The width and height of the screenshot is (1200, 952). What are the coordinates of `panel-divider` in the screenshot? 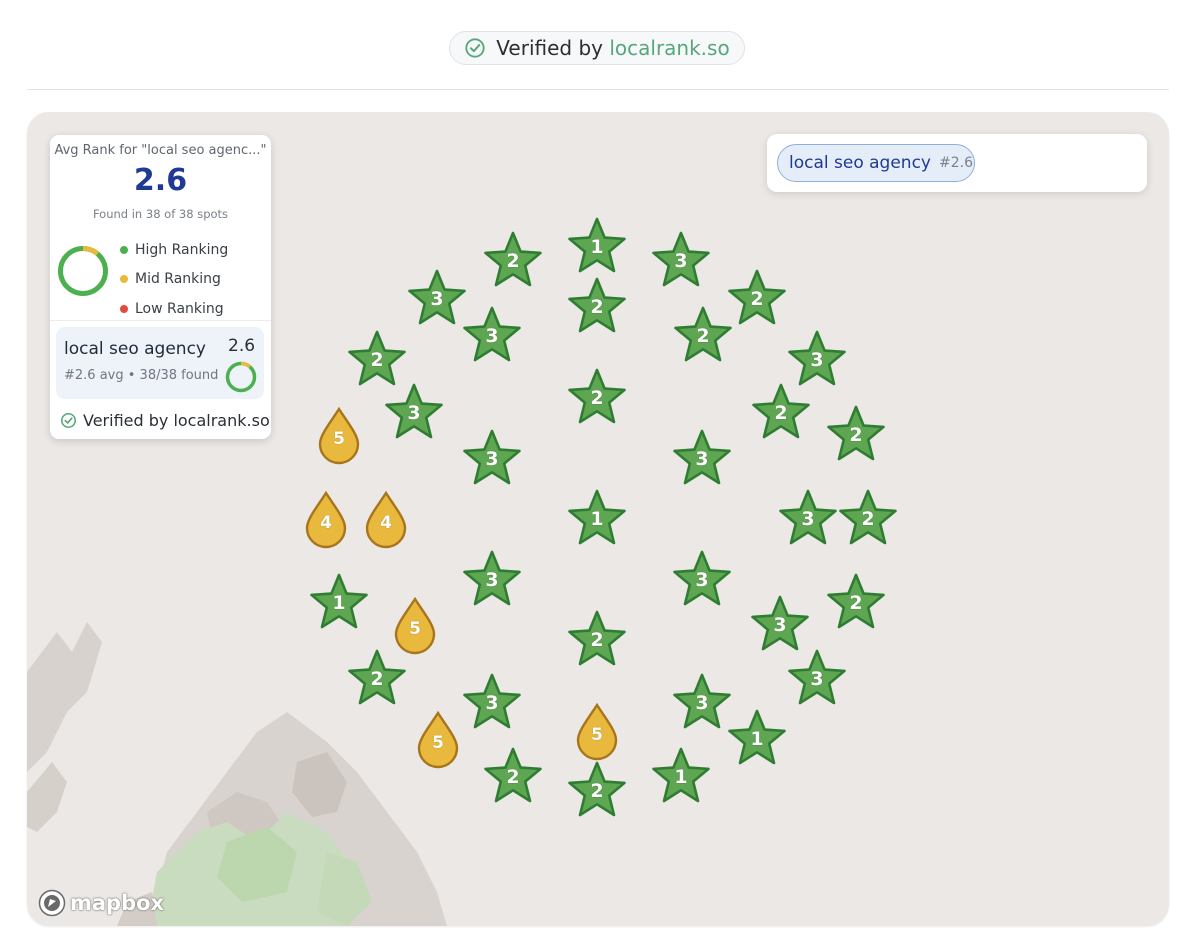 It's located at (160, 320).